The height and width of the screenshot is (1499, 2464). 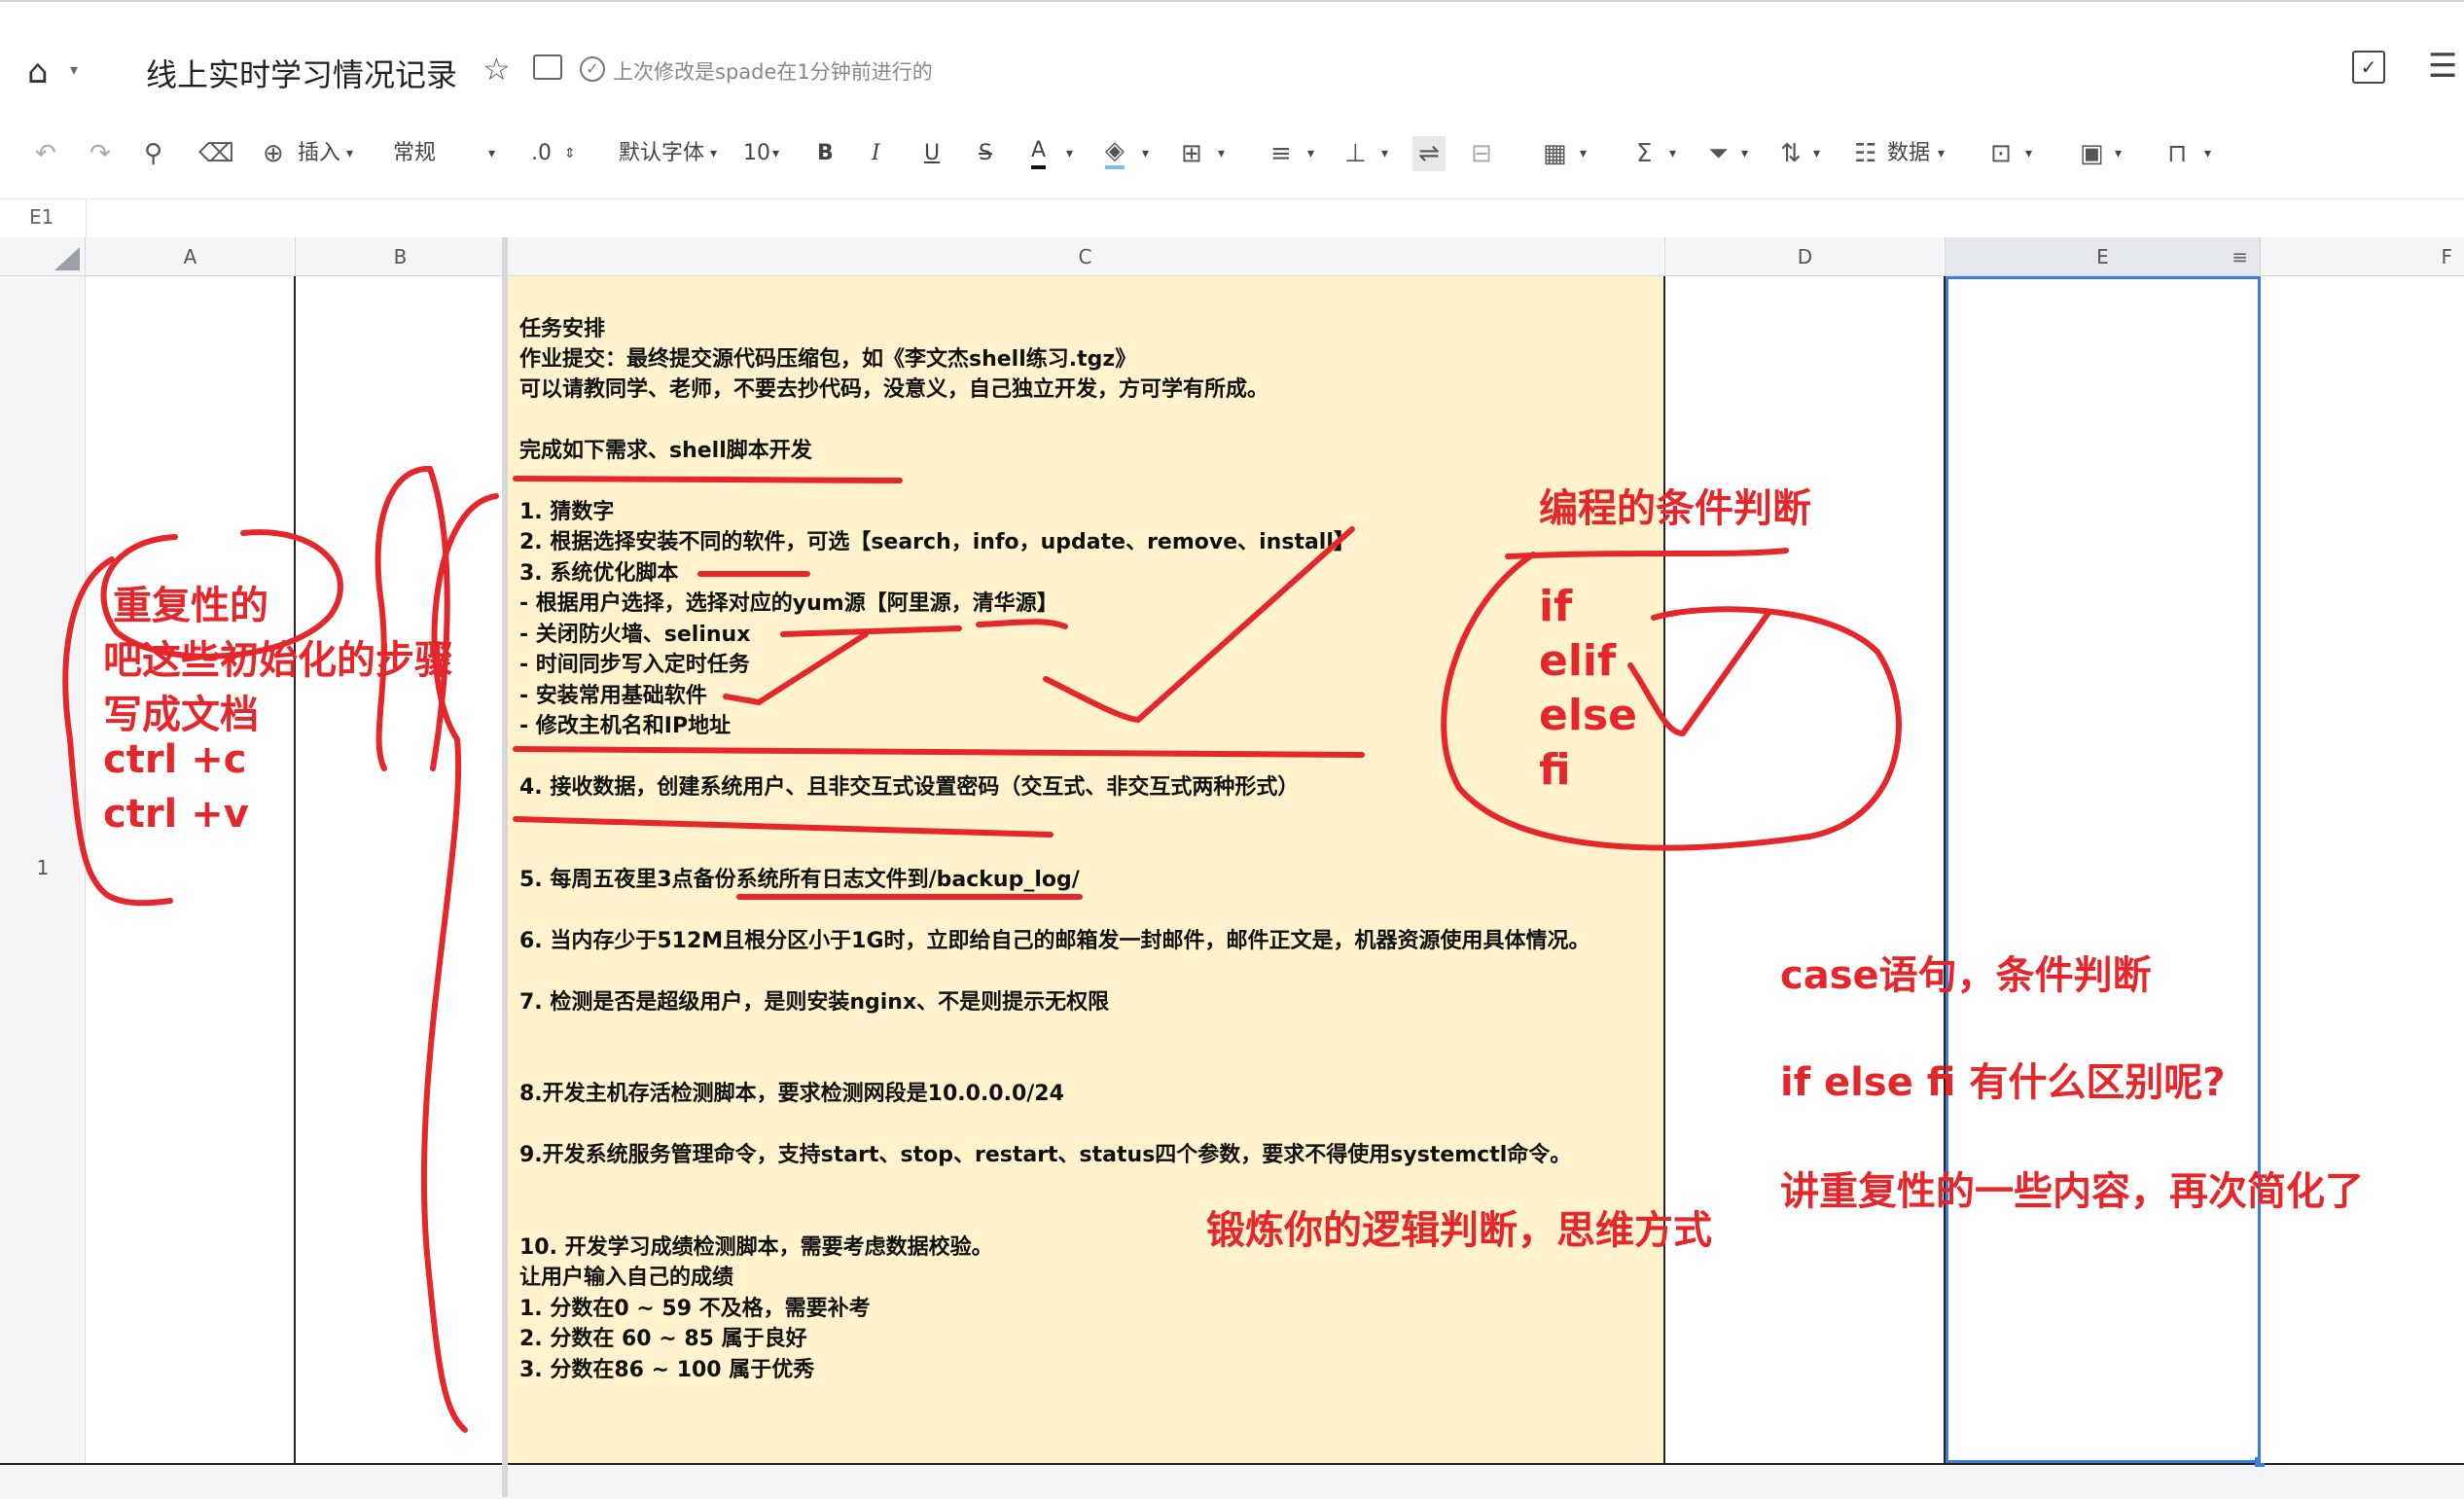 I want to click on note-write-doc: 写成文档, so click(x=181, y=715).